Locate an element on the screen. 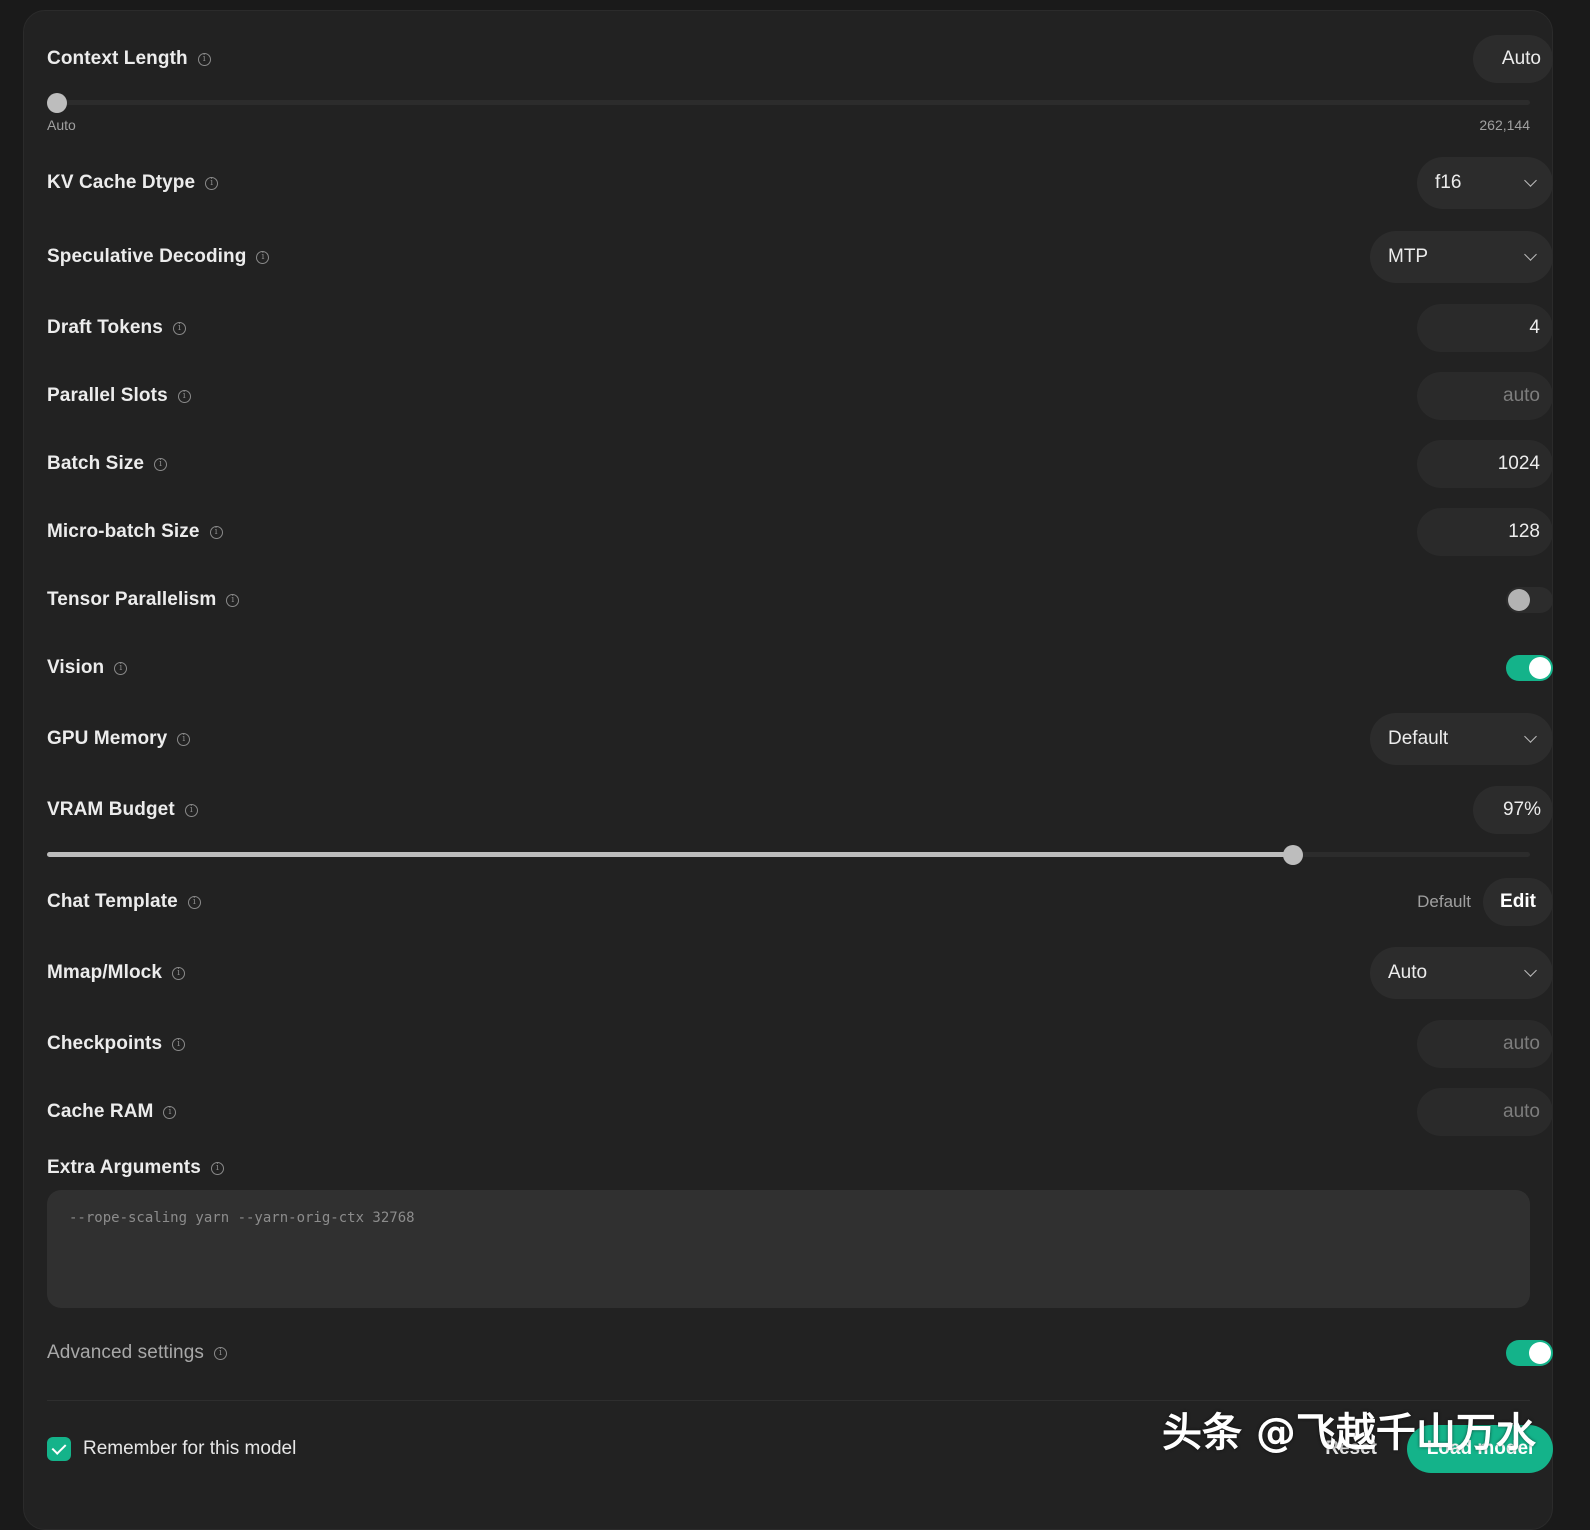  batch-size-input: 1024 is located at coordinates (1485, 464).